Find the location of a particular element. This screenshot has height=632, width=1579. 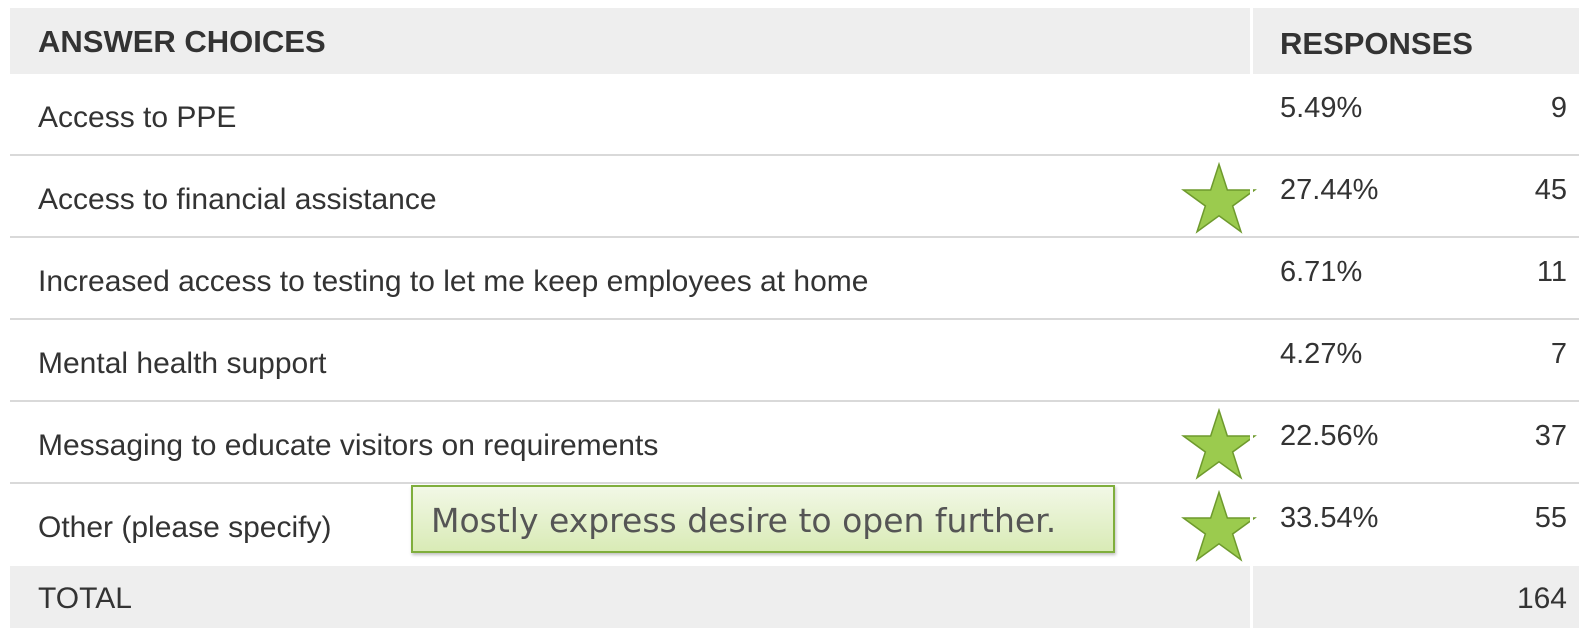

answer-choices-header: ANSWER CHOICES is located at coordinates (182, 41).